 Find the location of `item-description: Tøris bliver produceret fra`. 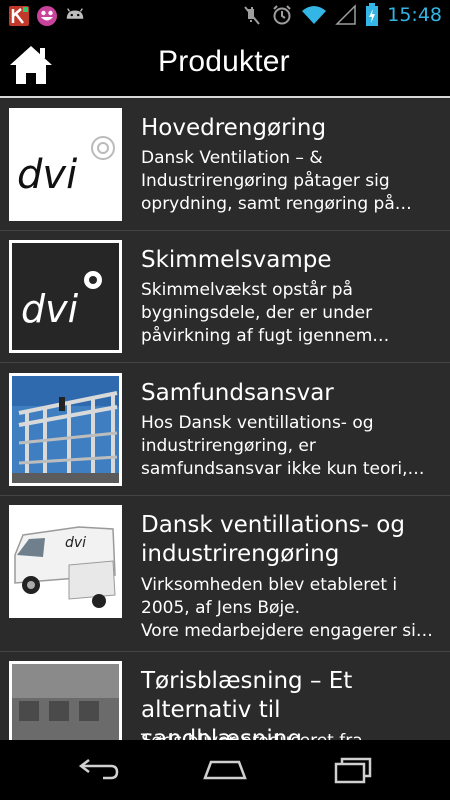

item-description: Tøris bliver produceret fra is located at coordinates (291, 735).